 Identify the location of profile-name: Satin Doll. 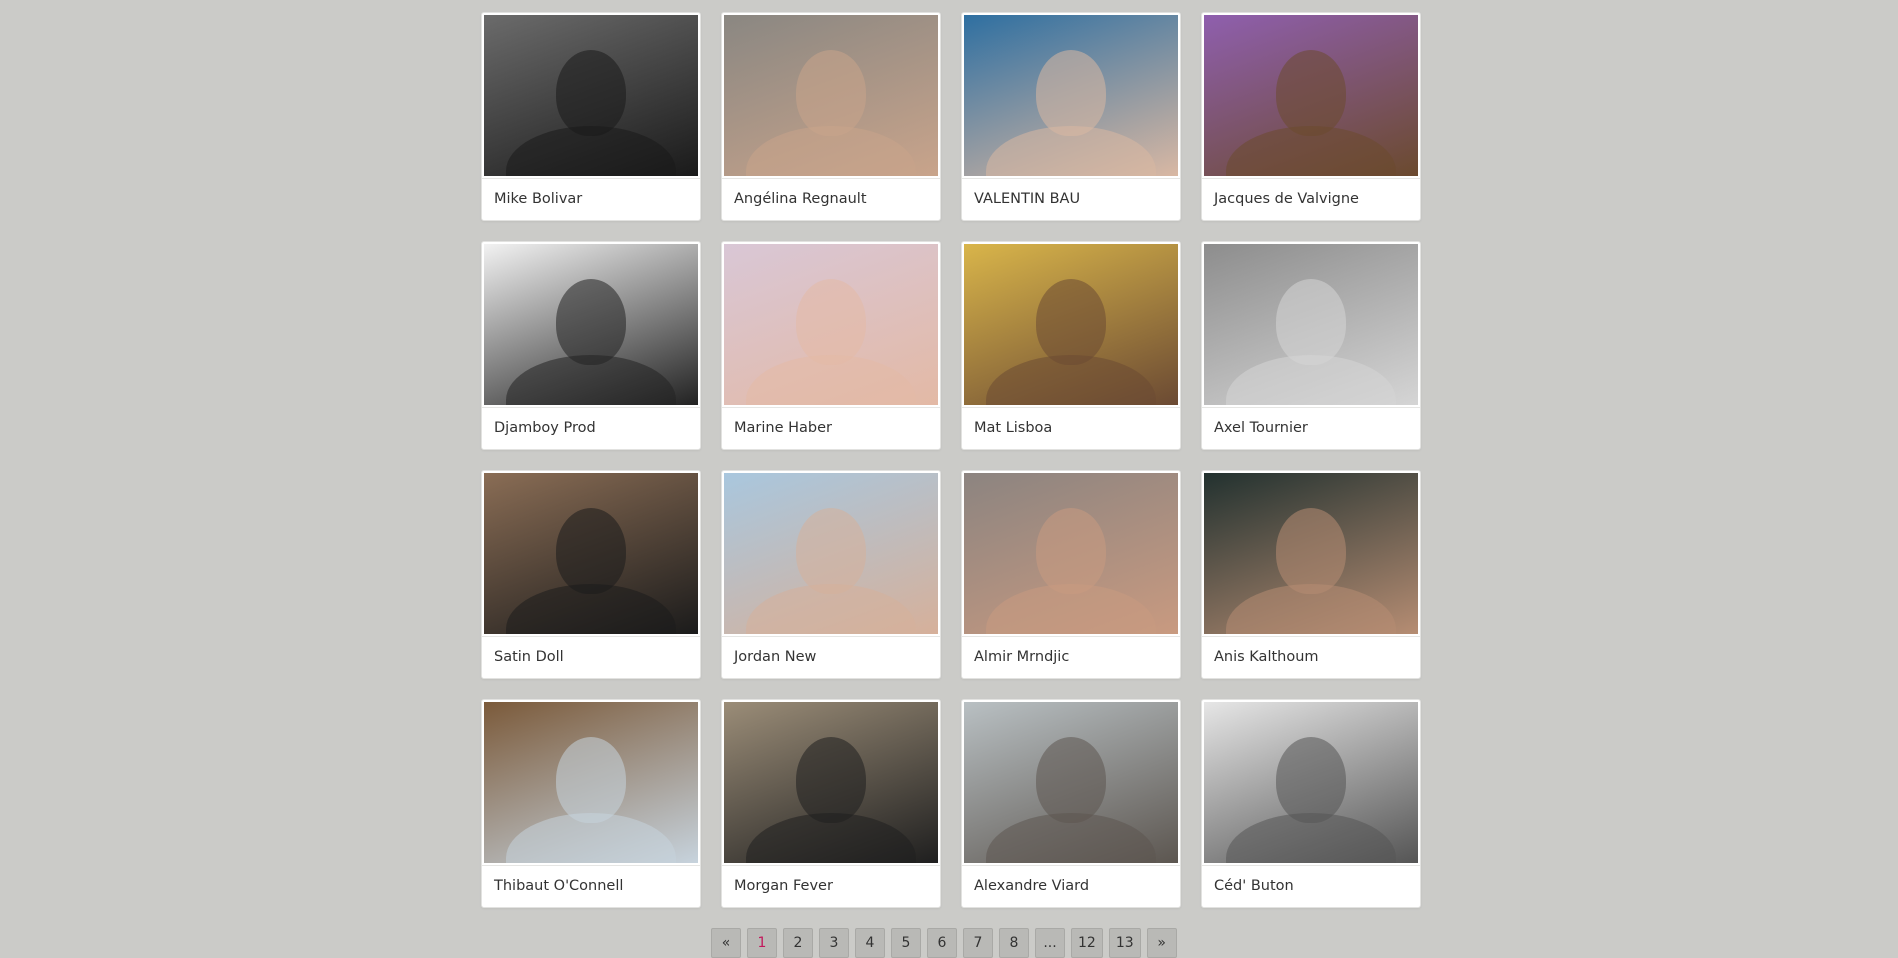
(591, 651).